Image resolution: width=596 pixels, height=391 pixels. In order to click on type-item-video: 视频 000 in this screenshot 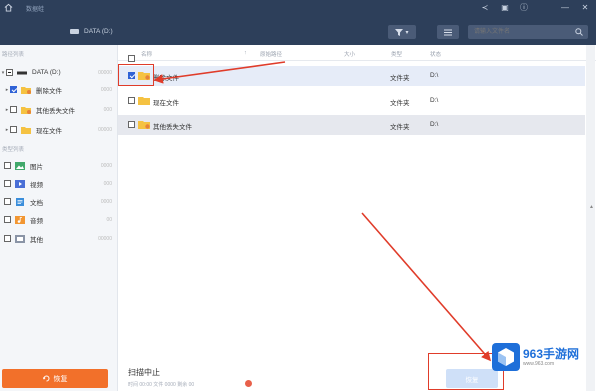, I will do `click(59, 183)`.